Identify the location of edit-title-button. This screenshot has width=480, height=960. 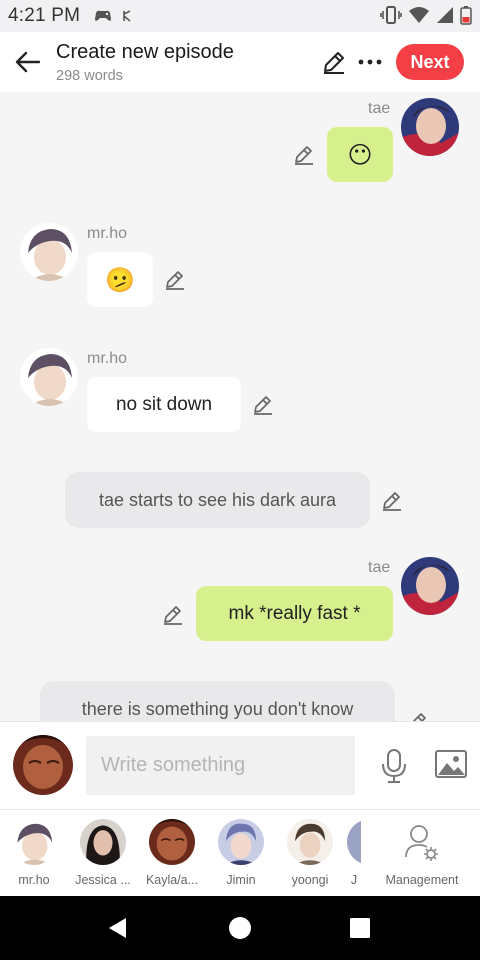
(334, 62).